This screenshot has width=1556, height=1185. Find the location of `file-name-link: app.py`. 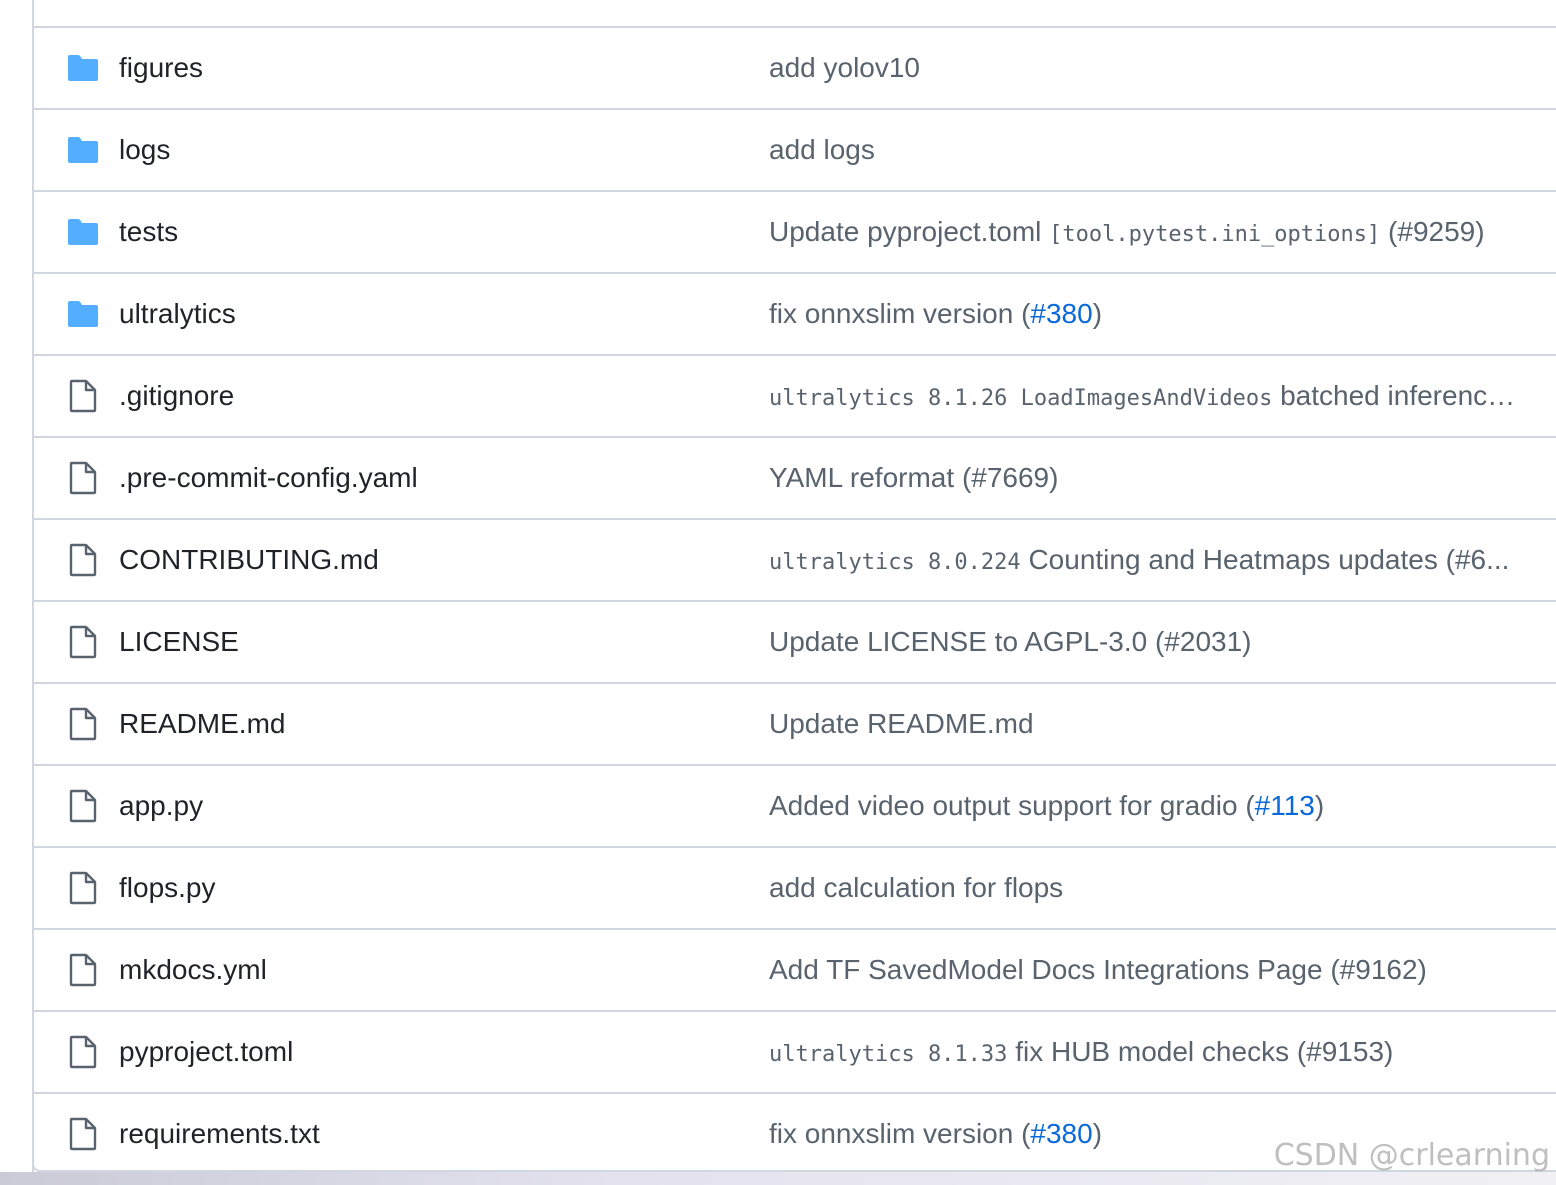

file-name-link: app.py is located at coordinates (161, 806).